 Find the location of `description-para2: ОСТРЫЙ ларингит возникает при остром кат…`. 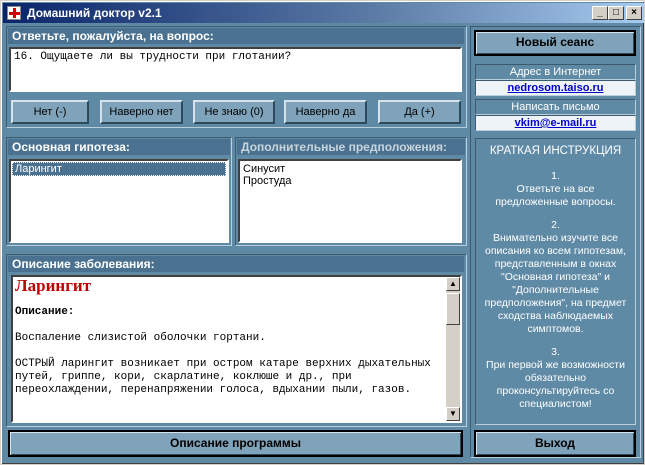

description-para2: ОСТРЫЙ ларингит возникает при остром кат… is located at coordinates (223, 377).